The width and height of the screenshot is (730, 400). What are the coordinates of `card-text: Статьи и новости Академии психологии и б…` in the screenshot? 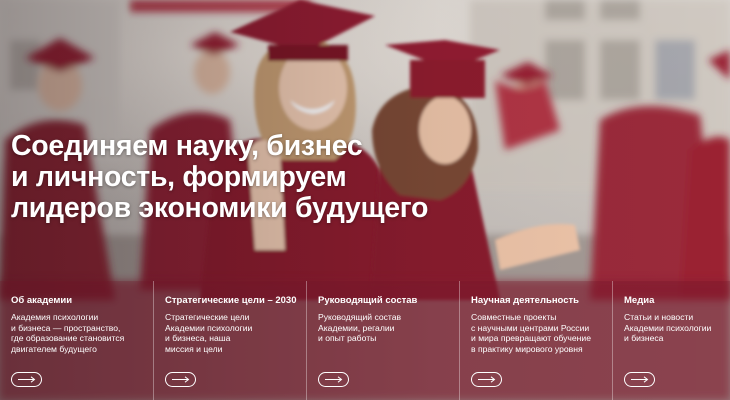 It's located at (668, 328).